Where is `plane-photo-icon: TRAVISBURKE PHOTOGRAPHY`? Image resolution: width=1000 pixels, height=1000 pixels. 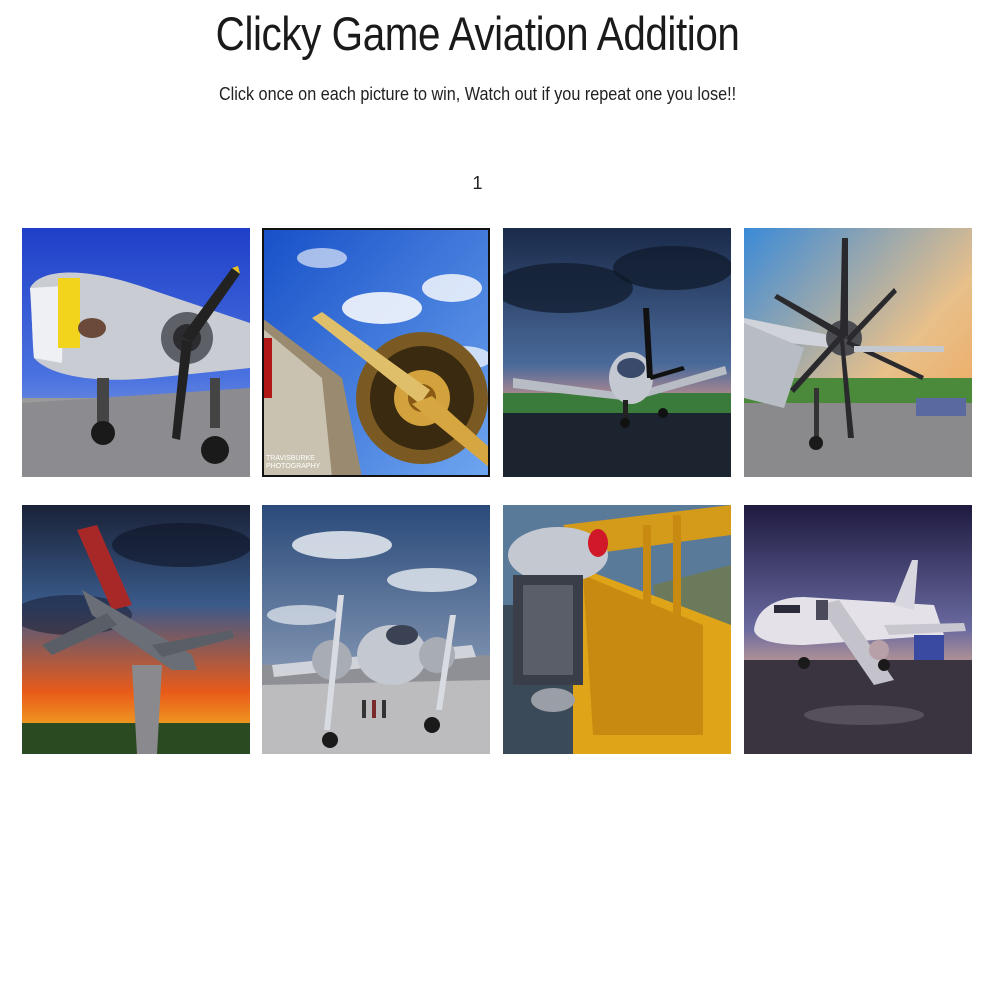
plane-photo-icon: TRAVISBURKE PHOTOGRAPHY is located at coordinates (376, 352).